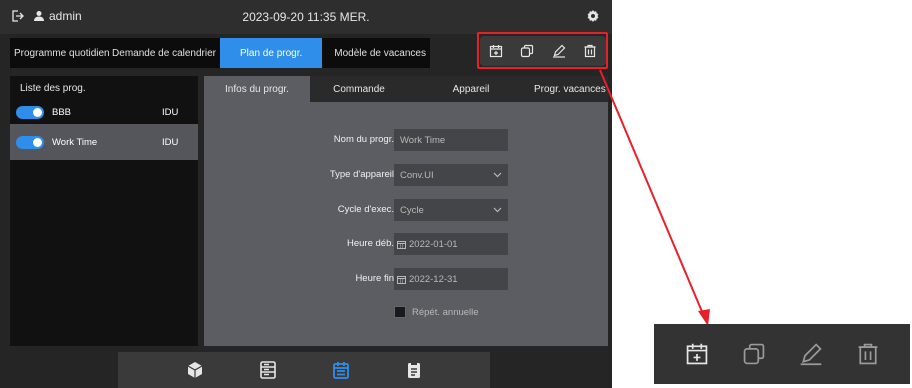  What do you see at coordinates (811, 354) in the screenshot?
I see `edit-icon` at bounding box center [811, 354].